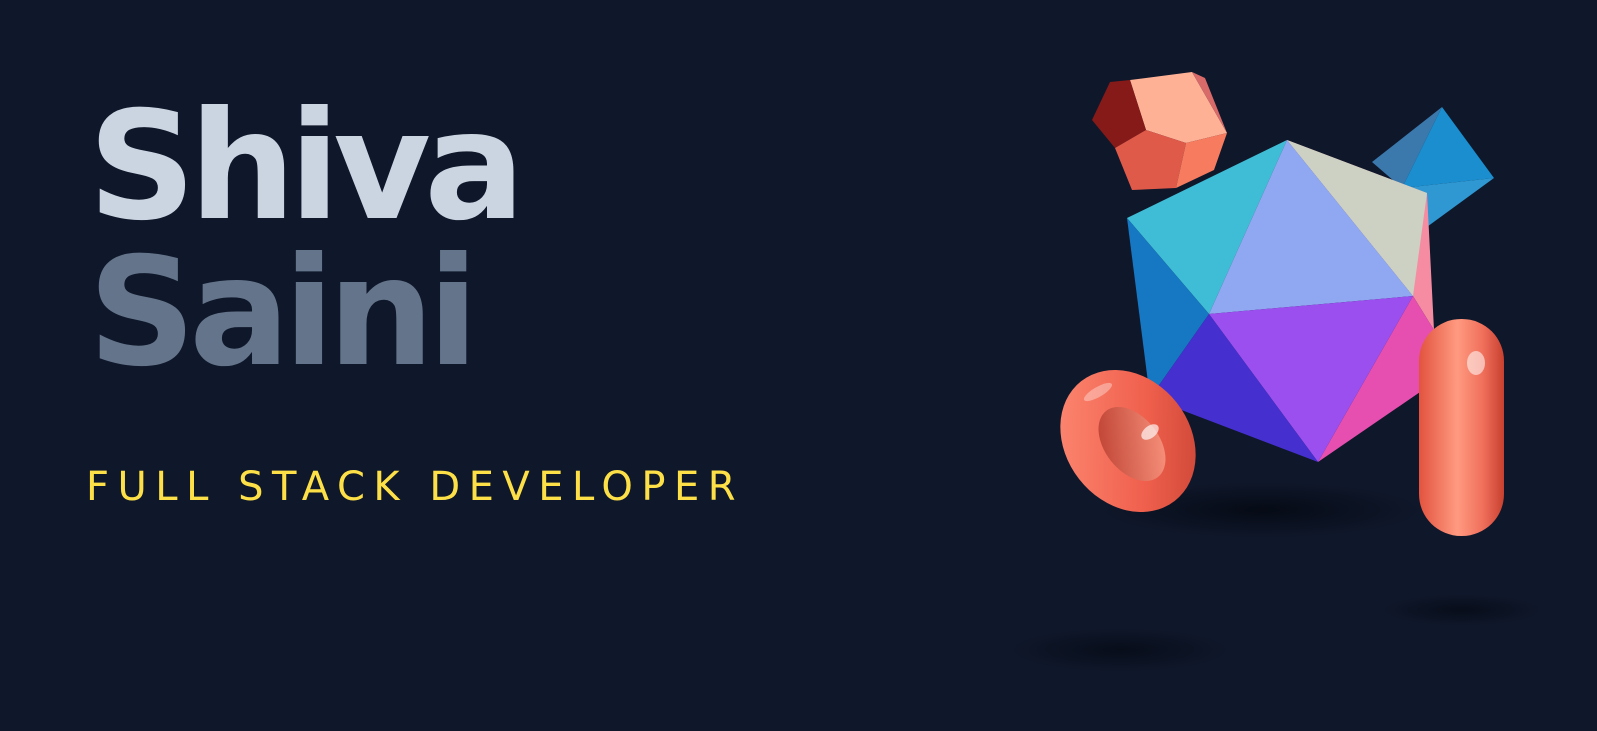  I want to click on shadow-capsule, so click(1462, 610).